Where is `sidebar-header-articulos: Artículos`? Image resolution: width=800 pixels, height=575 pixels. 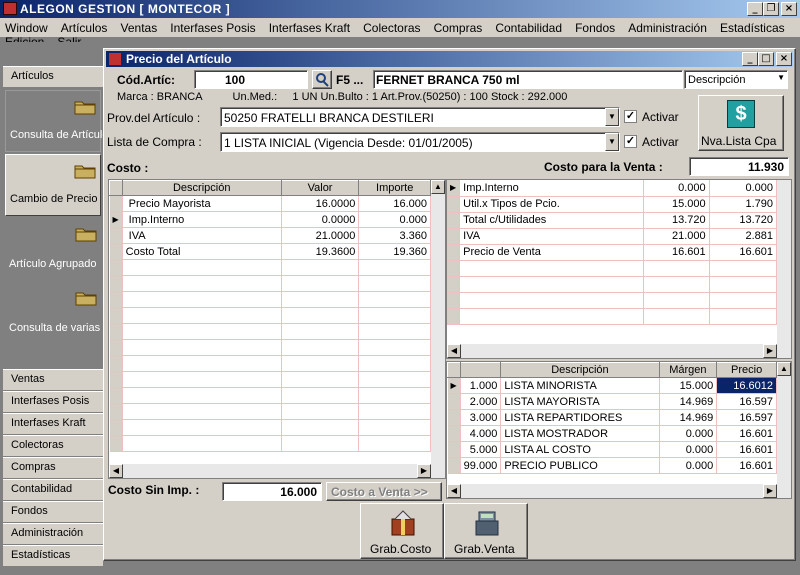 sidebar-header-articulos: Artículos is located at coordinates (53, 77).